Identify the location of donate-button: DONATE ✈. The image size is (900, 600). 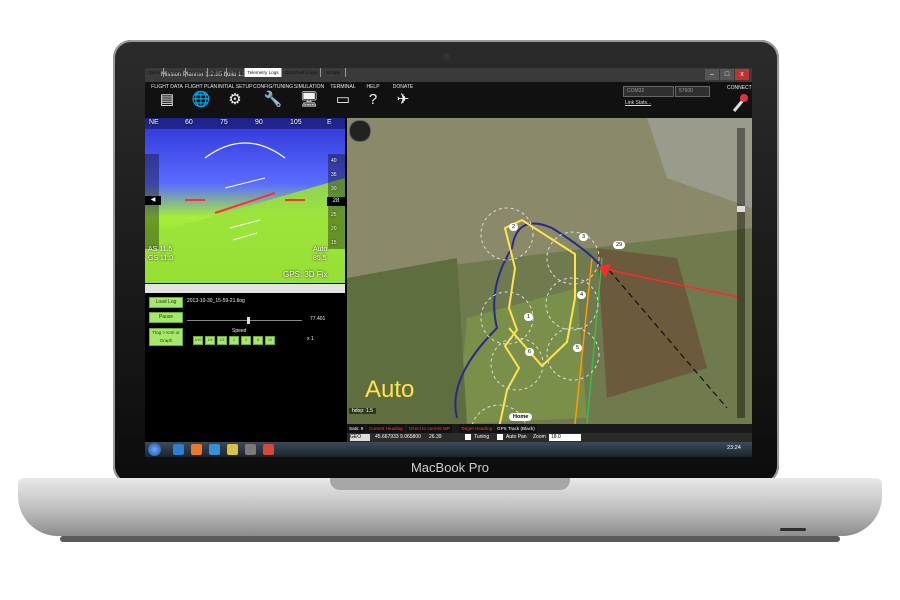
(403, 100).